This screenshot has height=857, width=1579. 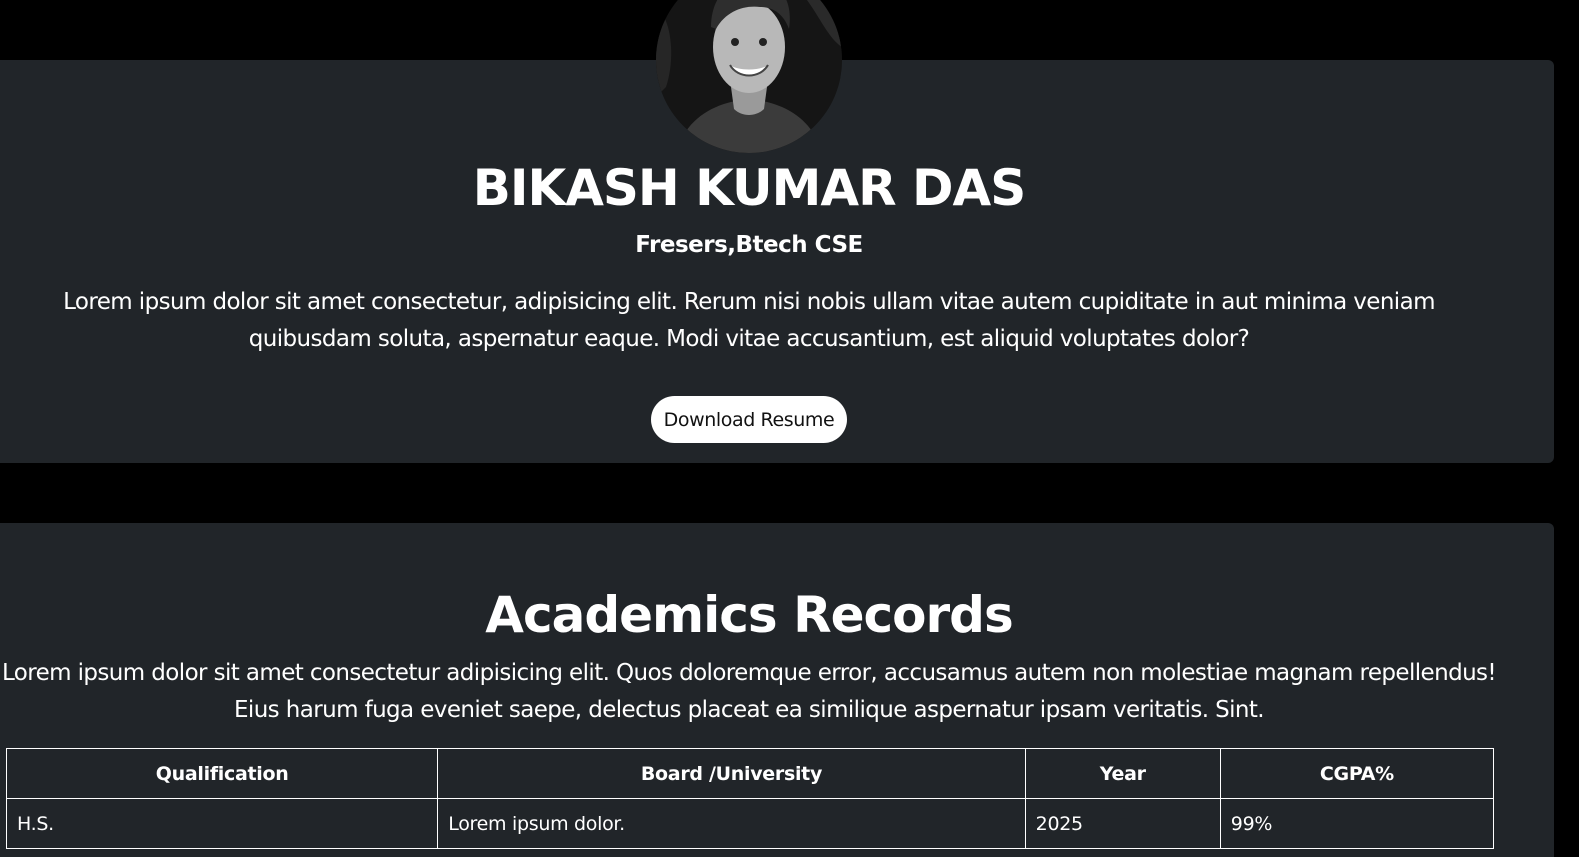 I want to click on column-header-cgpa: CGPA%, so click(x=1357, y=773).